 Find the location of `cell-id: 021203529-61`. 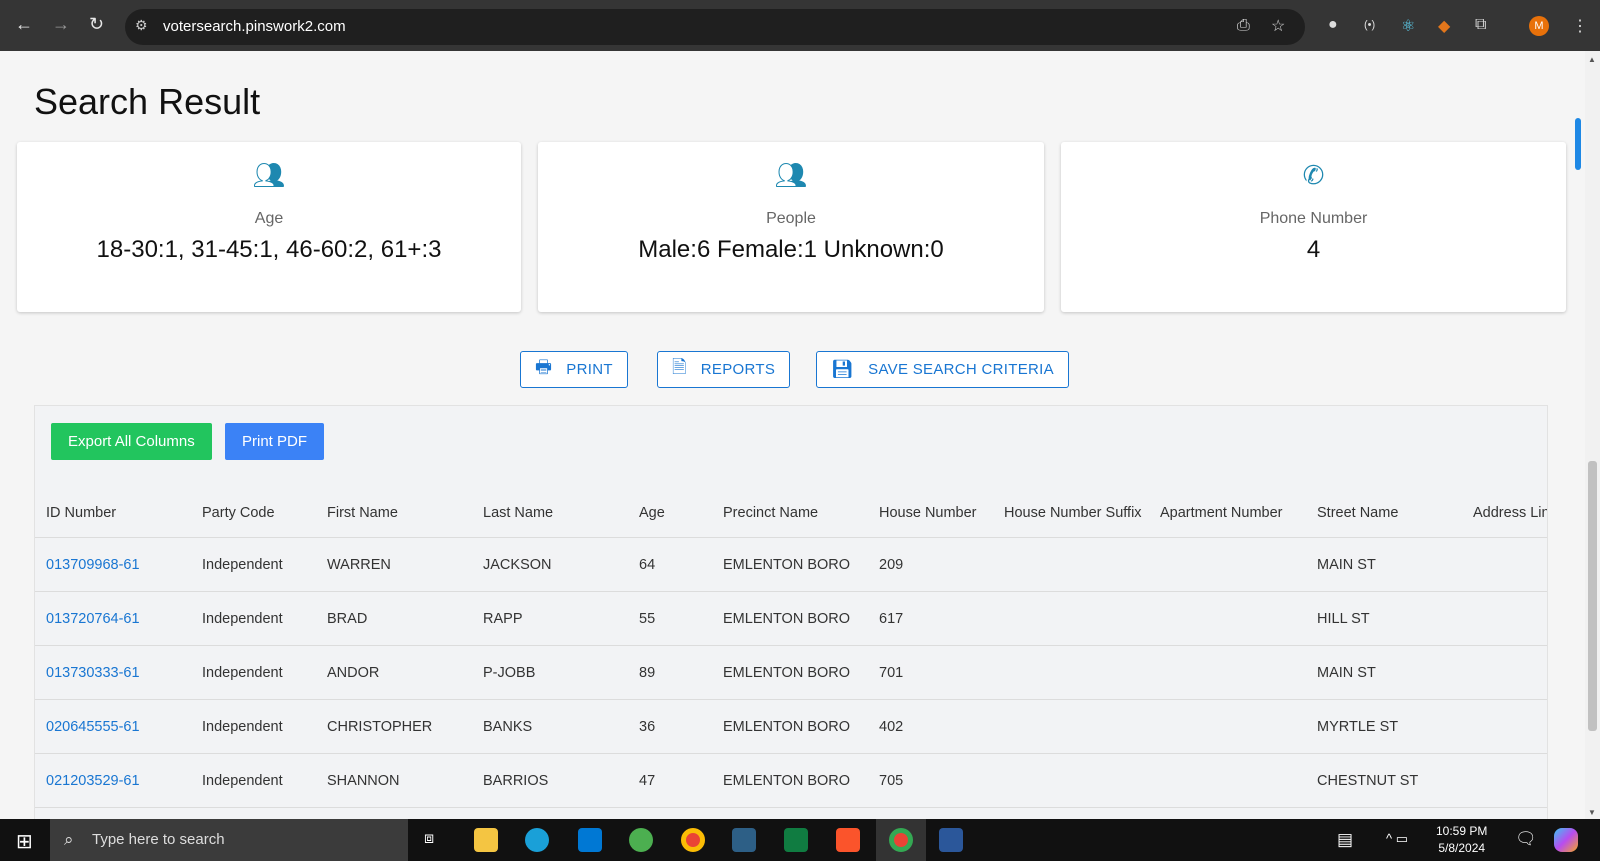

cell-id: 021203529-61 is located at coordinates (93, 781).